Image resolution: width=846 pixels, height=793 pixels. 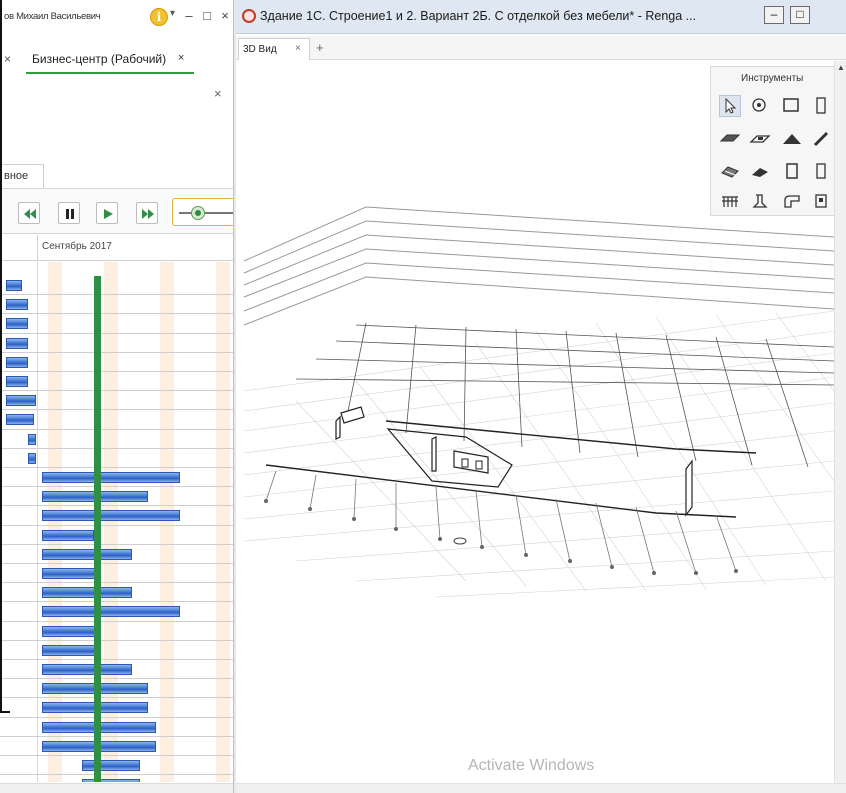 What do you see at coordinates (760, 202) in the screenshot?
I see `equipment-tool-icon` at bounding box center [760, 202].